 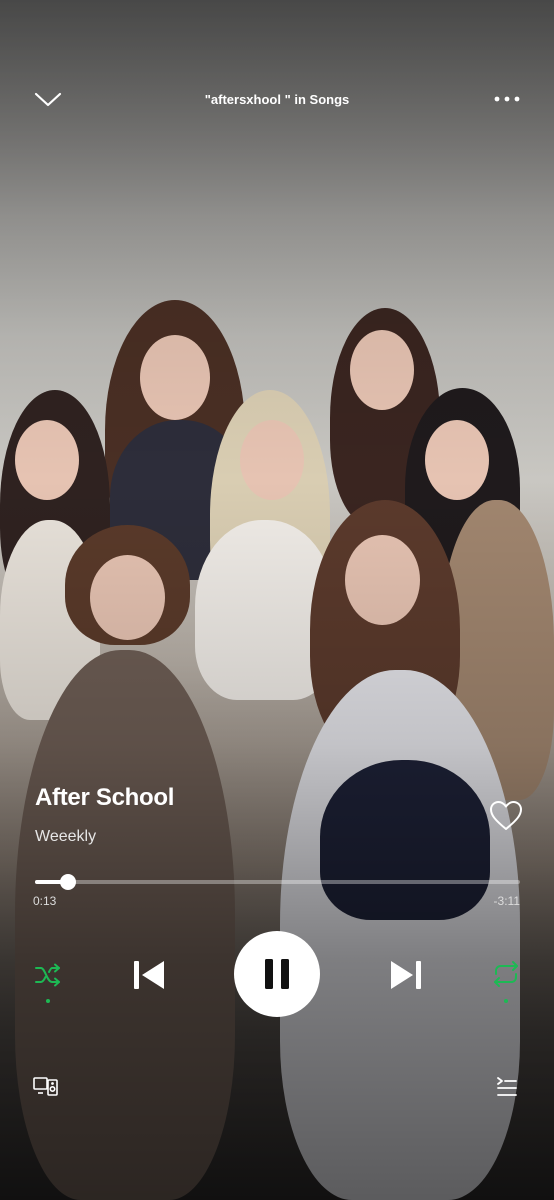 I want to click on track-artist: Weeekly, so click(x=65, y=837).